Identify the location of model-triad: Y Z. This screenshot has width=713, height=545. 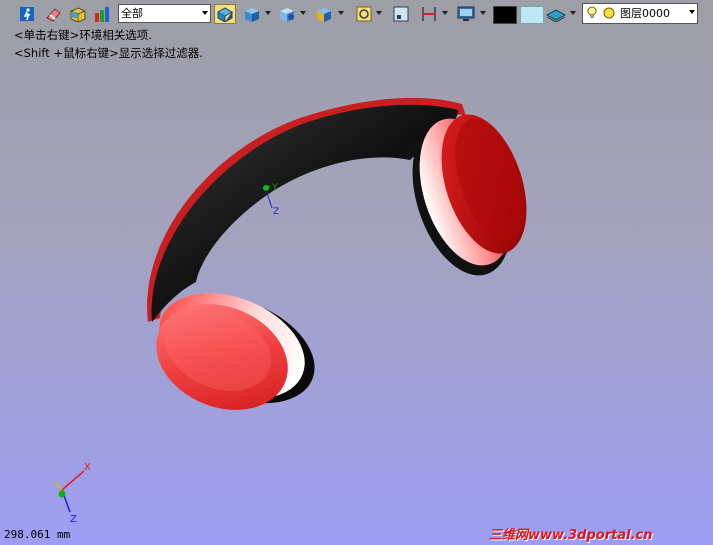
(271, 200).